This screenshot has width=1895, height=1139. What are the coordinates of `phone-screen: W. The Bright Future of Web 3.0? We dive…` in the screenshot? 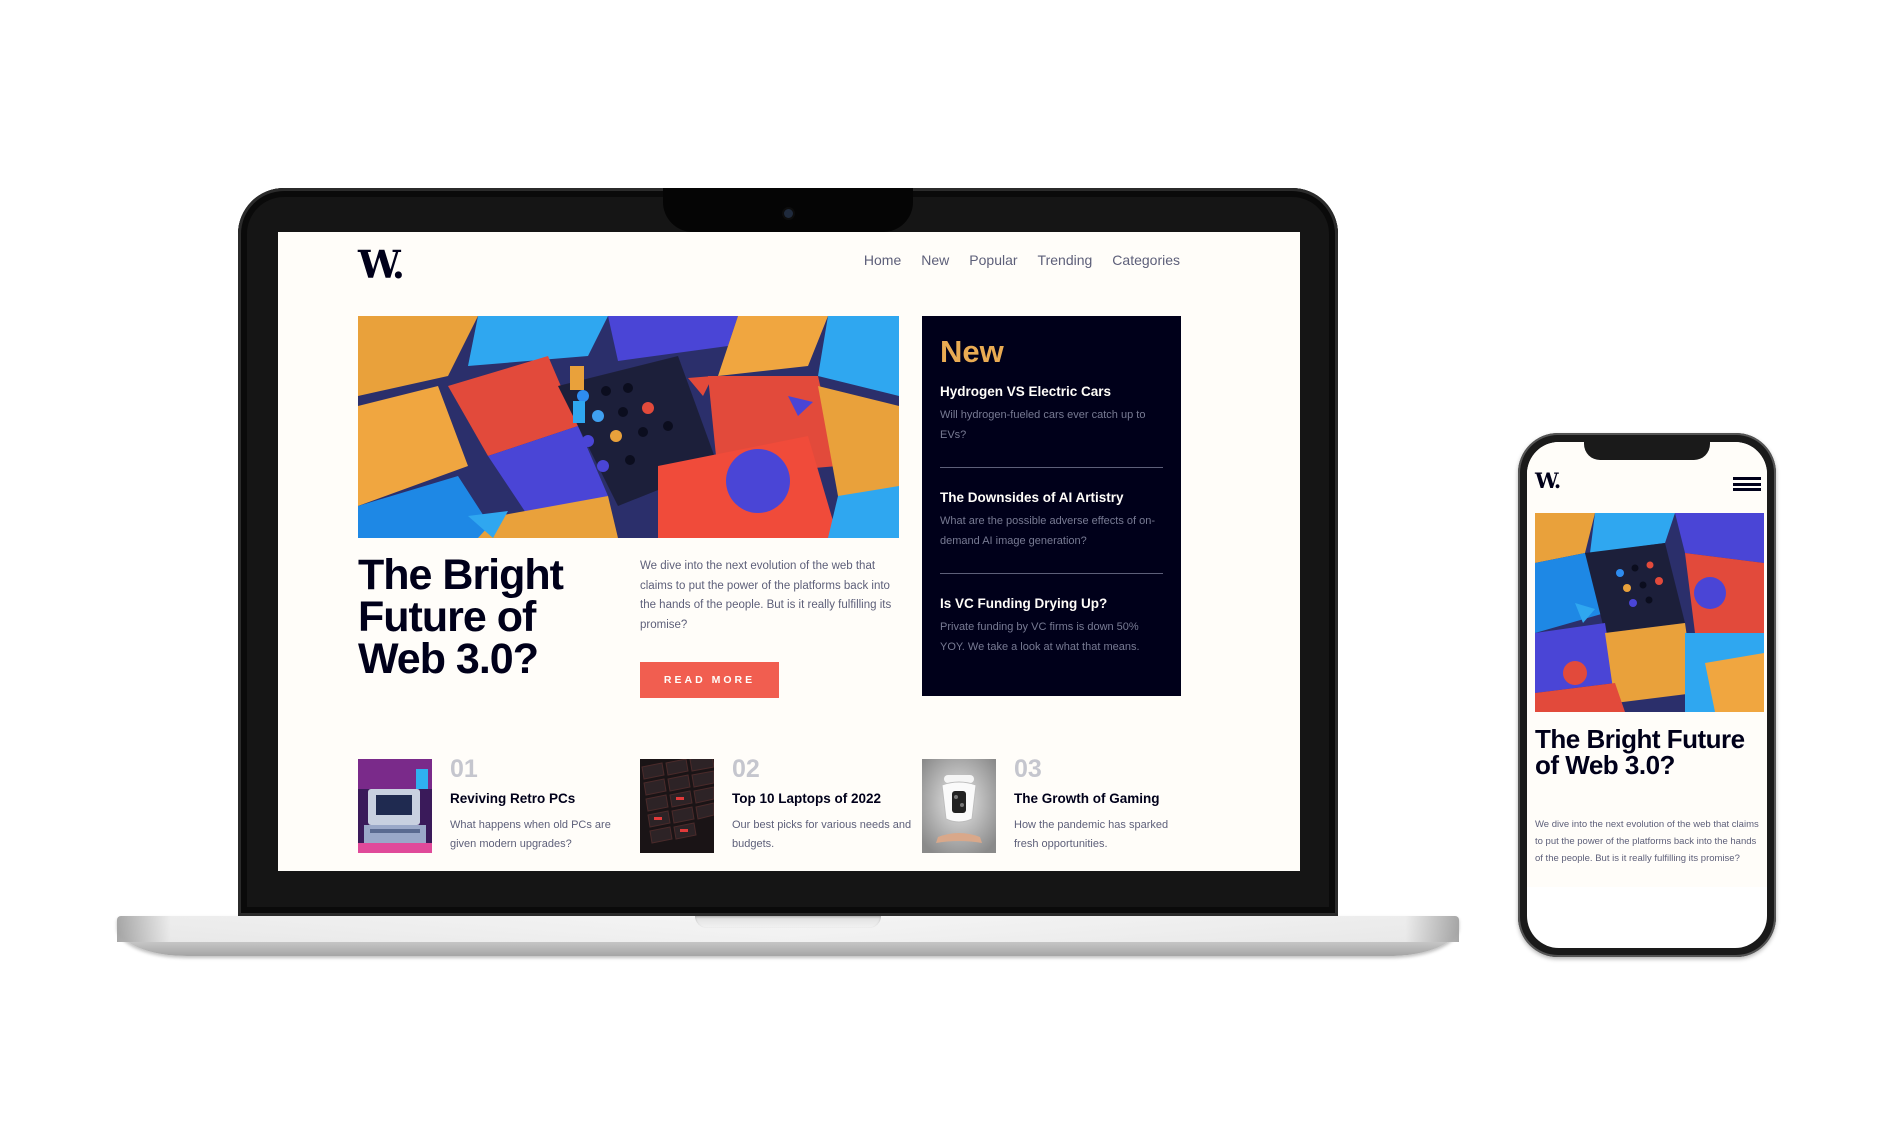 It's located at (1647, 695).